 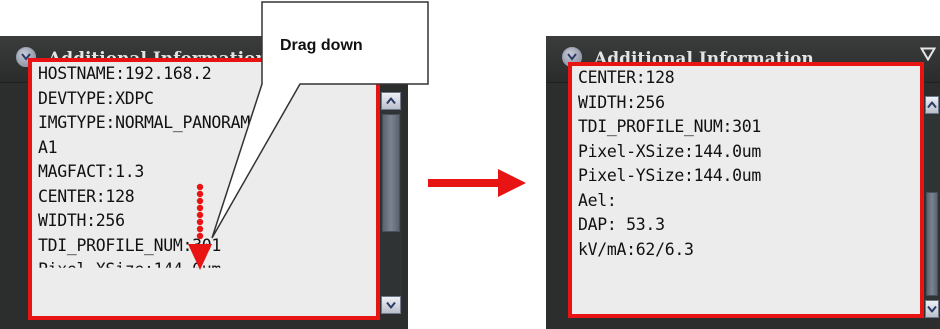 I want to click on scrollbar-after, so click(x=932, y=207).